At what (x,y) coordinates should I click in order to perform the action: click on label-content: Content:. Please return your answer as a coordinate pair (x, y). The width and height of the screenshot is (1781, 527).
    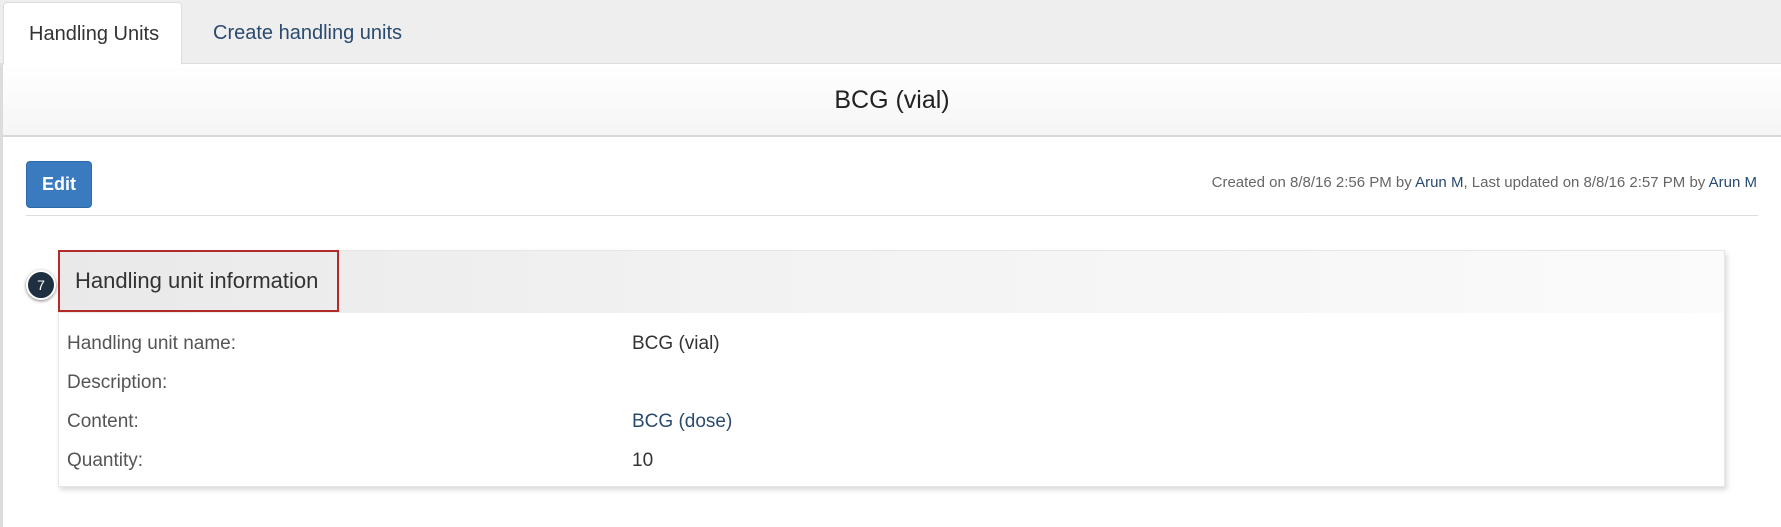
    Looking at the image, I should click on (103, 421).